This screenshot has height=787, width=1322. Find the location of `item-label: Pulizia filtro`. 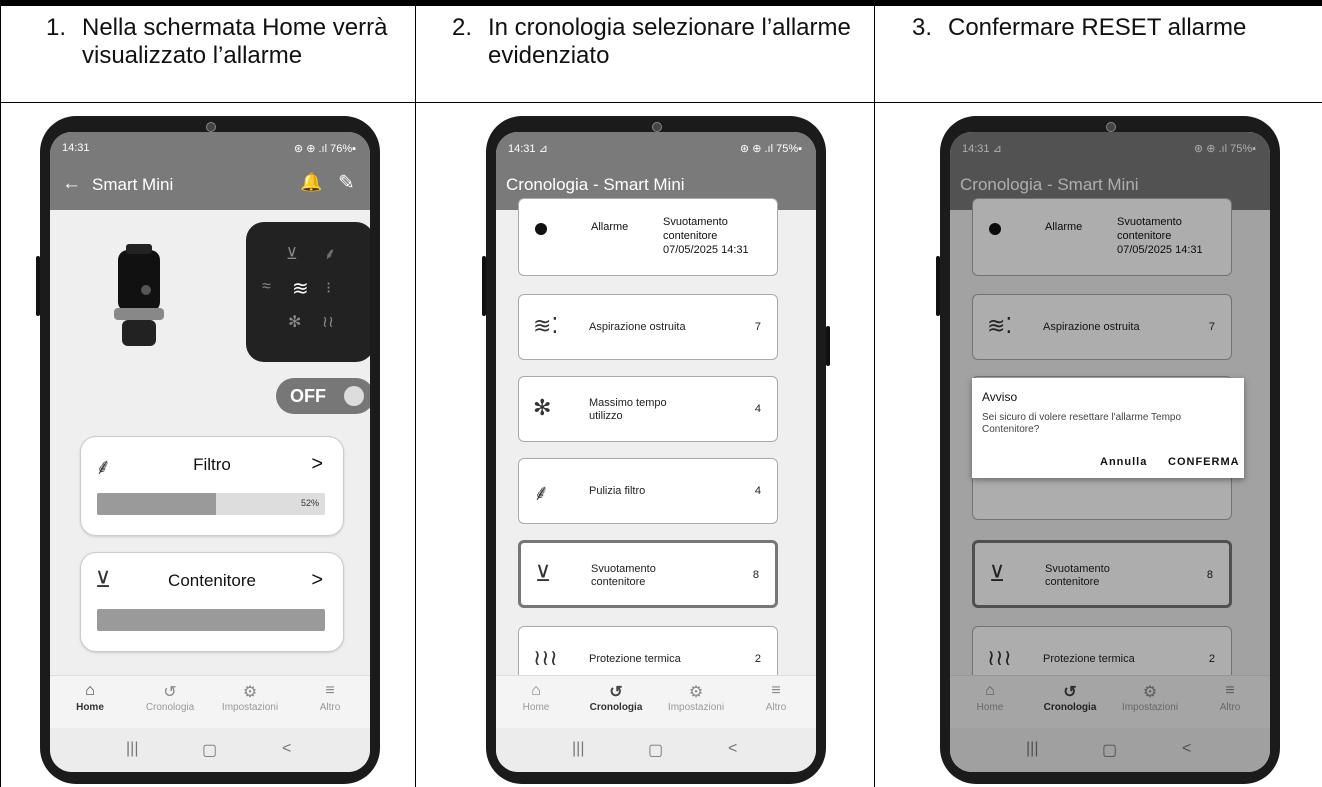

item-label: Pulizia filtro is located at coordinates (617, 491).